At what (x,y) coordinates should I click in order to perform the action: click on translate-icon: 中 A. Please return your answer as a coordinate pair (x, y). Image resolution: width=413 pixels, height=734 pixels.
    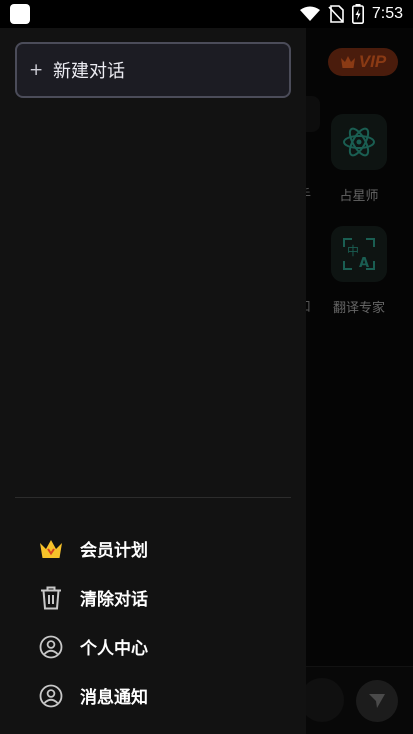
    Looking at the image, I should click on (359, 254).